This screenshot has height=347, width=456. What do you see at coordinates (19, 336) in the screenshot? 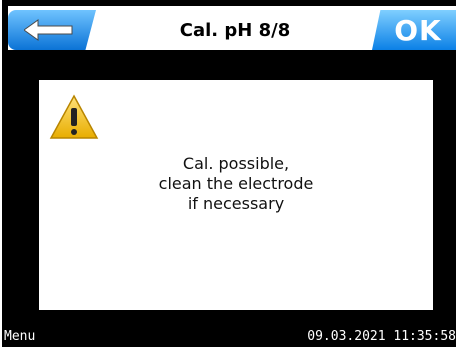
I see `menu-button: Menu` at bounding box center [19, 336].